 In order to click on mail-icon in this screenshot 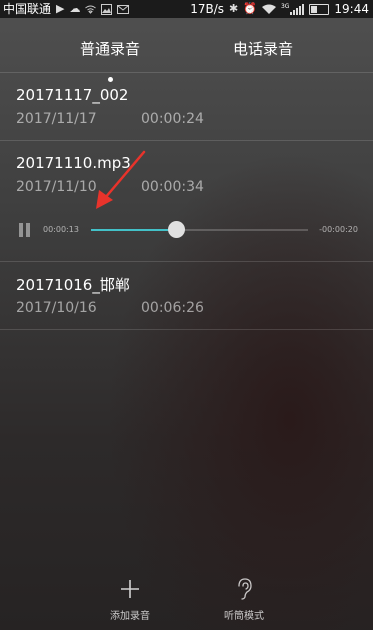, I will do `click(123, 9)`.